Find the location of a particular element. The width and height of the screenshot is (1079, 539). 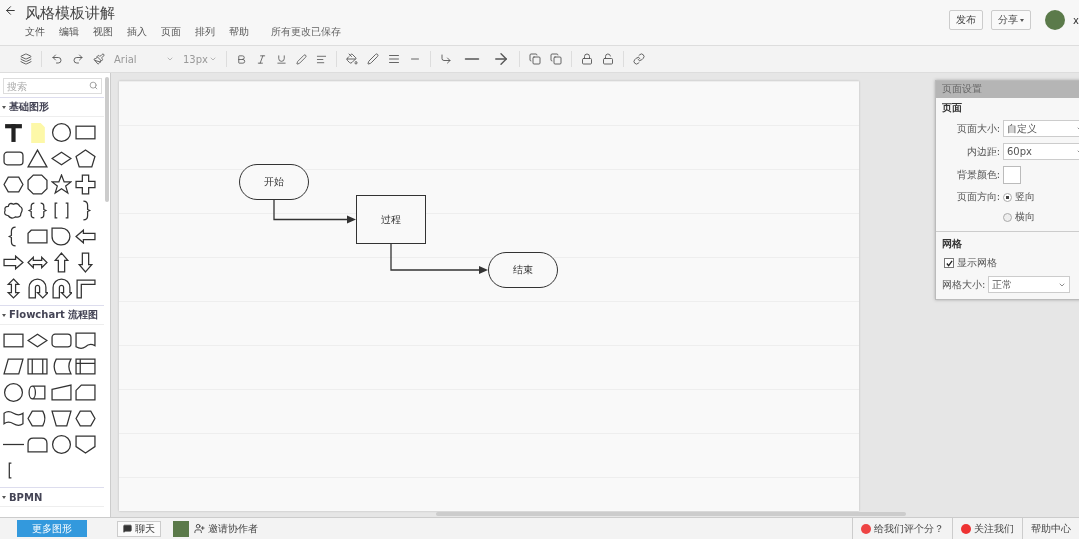

section-title: 网格 is located at coordinates (952, 244).